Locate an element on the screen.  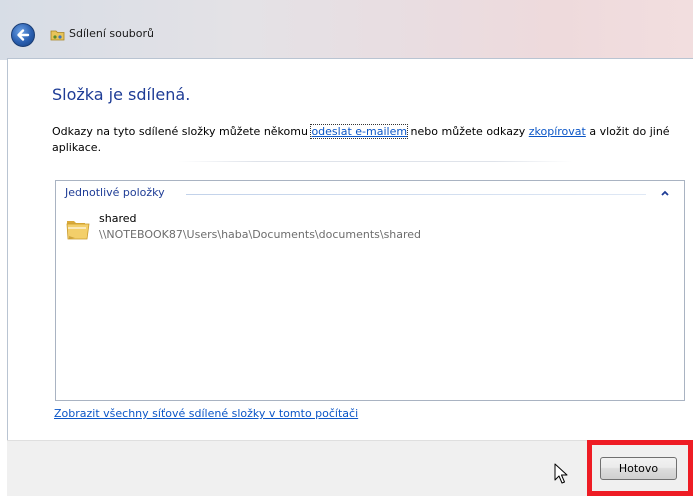
copy-link: zkopírovat is located at coordinates (557, 131).